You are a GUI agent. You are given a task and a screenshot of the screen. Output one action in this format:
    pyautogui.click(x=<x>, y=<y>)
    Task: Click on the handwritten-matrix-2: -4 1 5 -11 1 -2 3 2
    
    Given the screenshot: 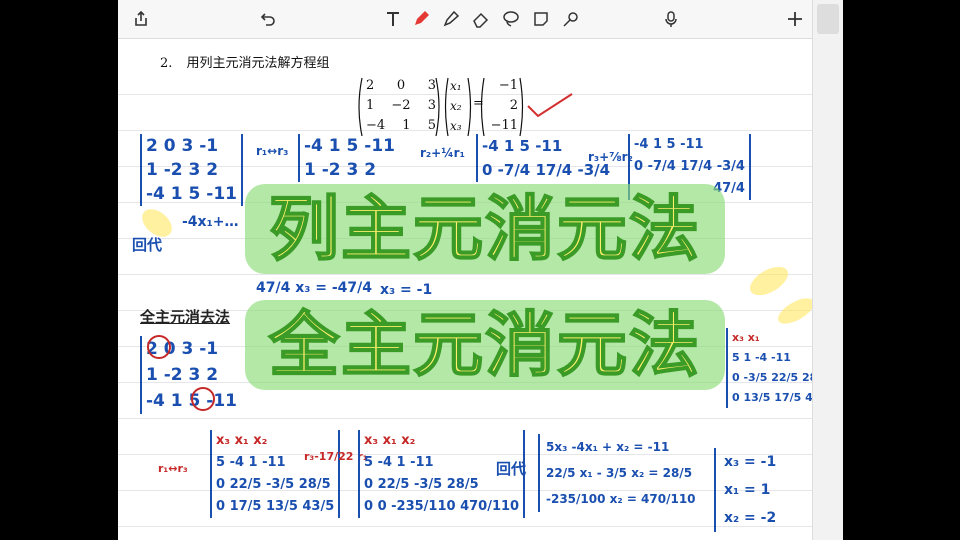 What is the action you would take?
    pyautogui.click(x=348, y=158)
    